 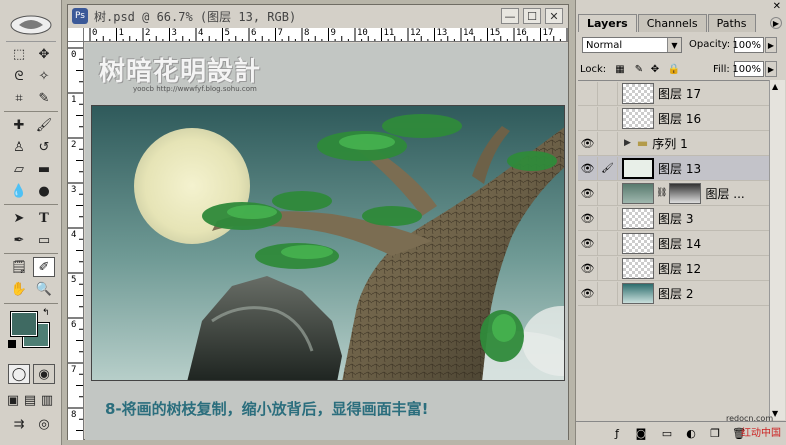 What do you see at coordinates (326, 35) in the screenshot?
I see `ruler-horizontal: 0123456789101112131415161718` at bounding box center [326, 35].